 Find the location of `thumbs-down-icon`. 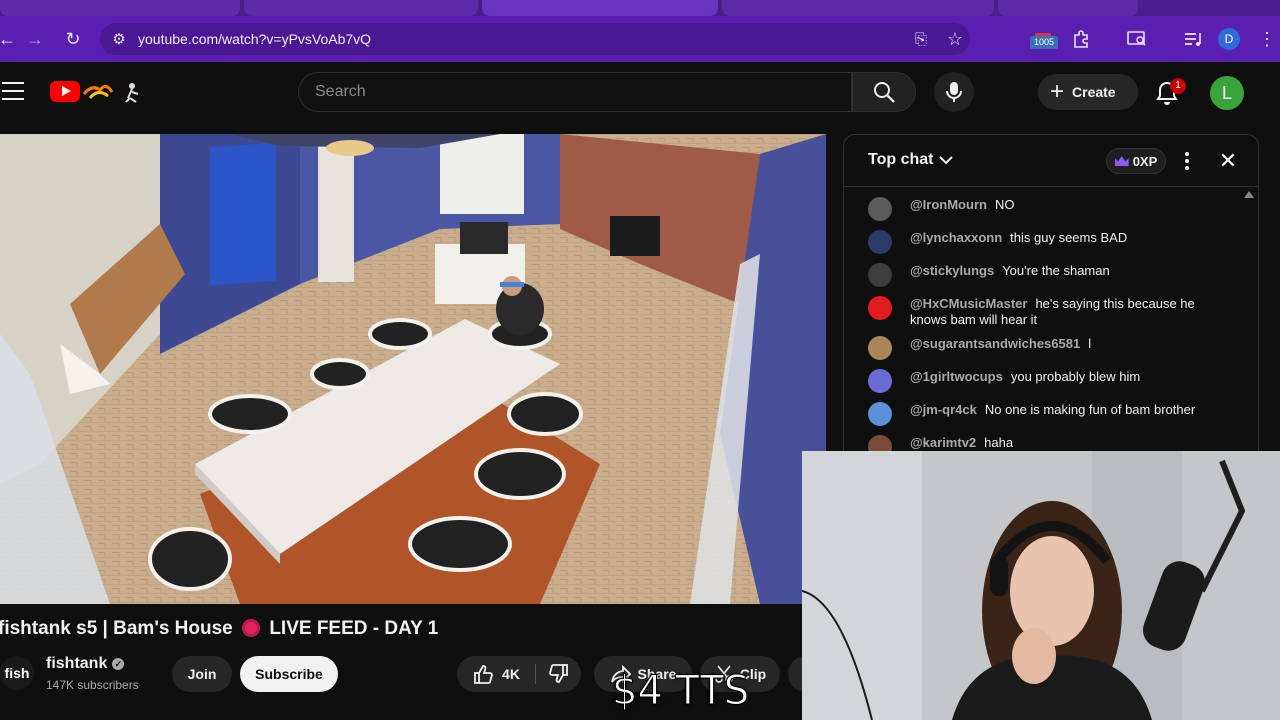

thumbs-down-icon is located at coordinates (558, 673).